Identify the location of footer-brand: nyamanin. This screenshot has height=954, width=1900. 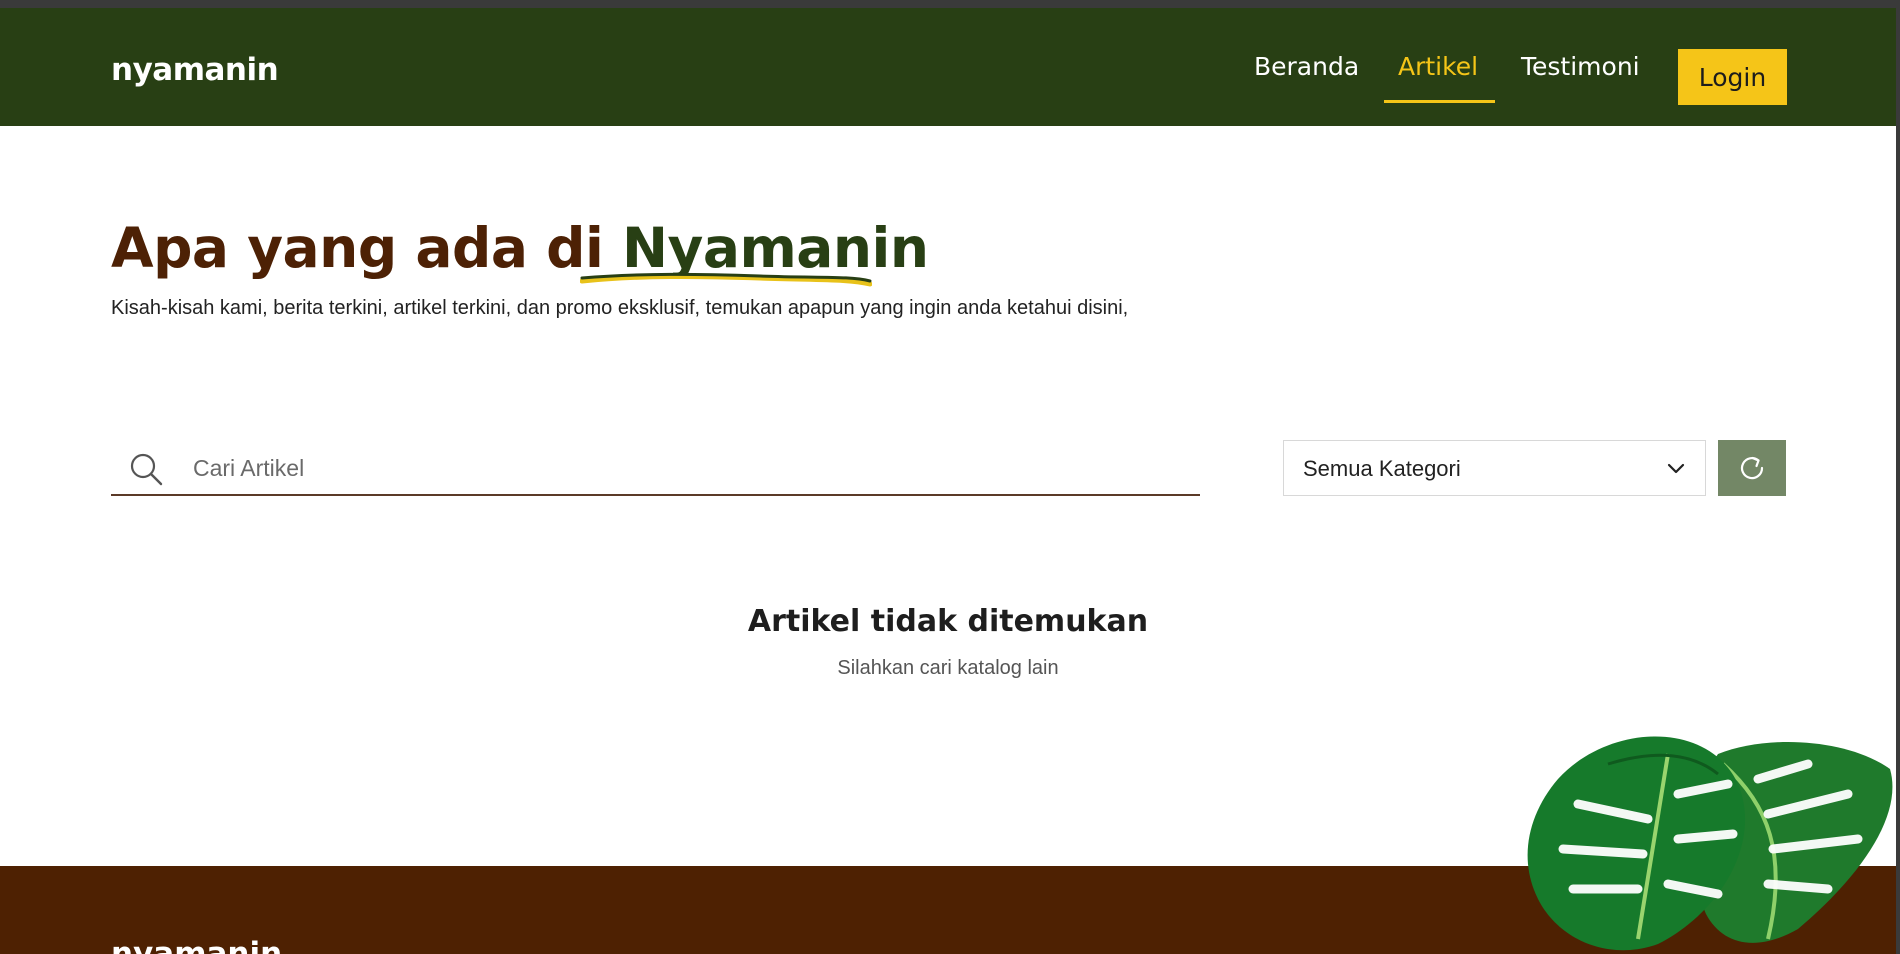
(197, 945).